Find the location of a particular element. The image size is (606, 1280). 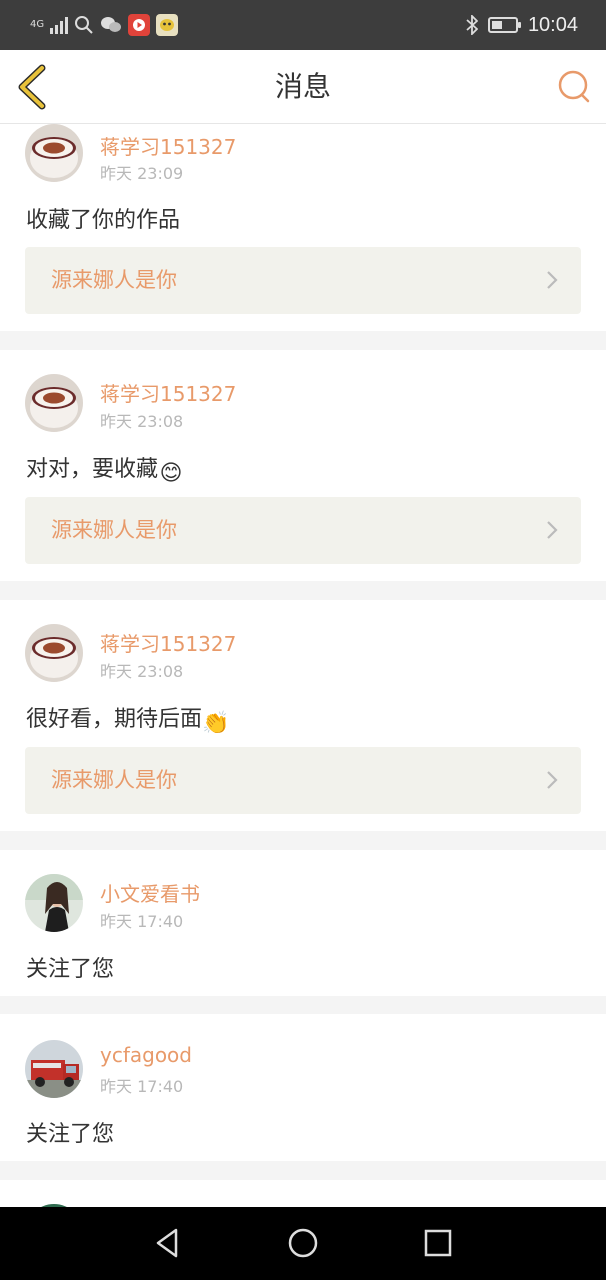

message-text: 对对，要收藏😊 is located at coordinates (105, 469).